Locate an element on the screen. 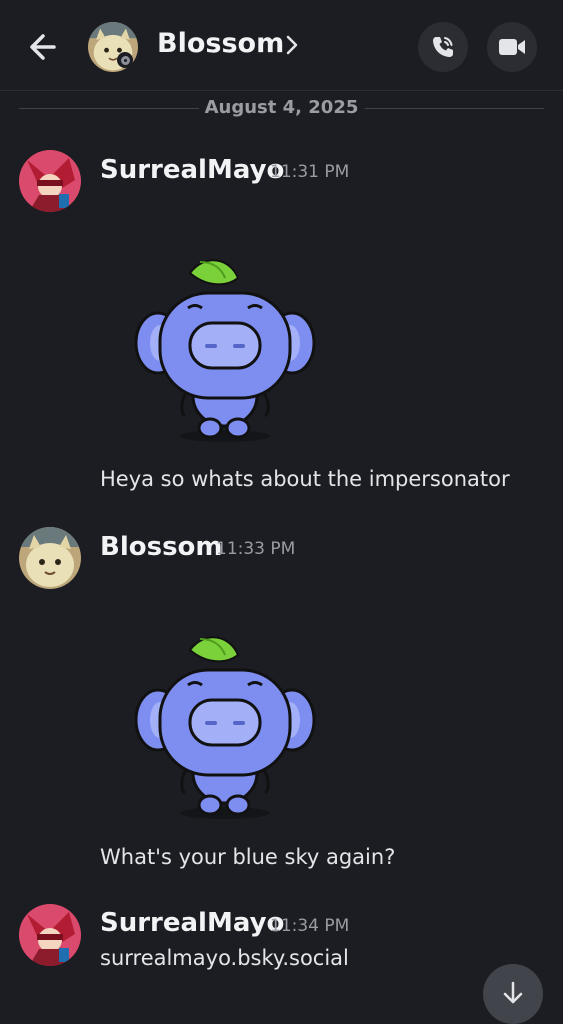 The width and height of the screenshot is (563, 1024). voice-call-button is located at coordinates (443, 47).